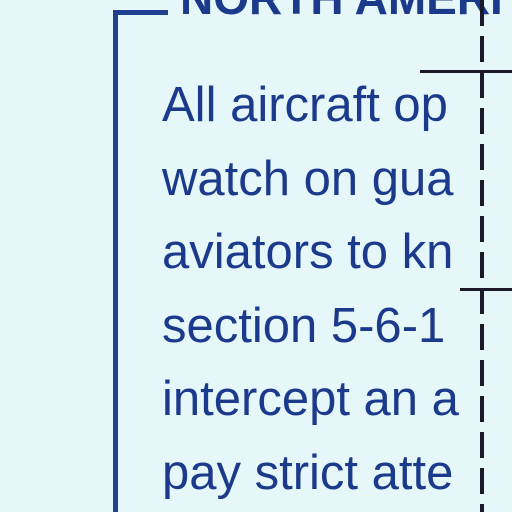 The height and width of the screenshot is (512, 512). I want to click on text-line: watch on gua, so click(308, 178).